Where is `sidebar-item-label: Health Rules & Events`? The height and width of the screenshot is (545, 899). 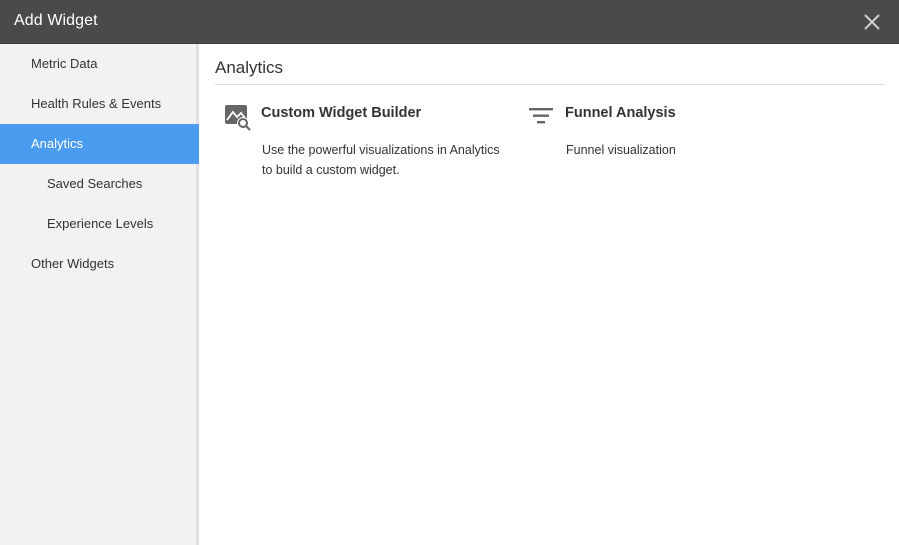
sidebar-item-label: Health Rules & Events is located at coordinates (96, 103).